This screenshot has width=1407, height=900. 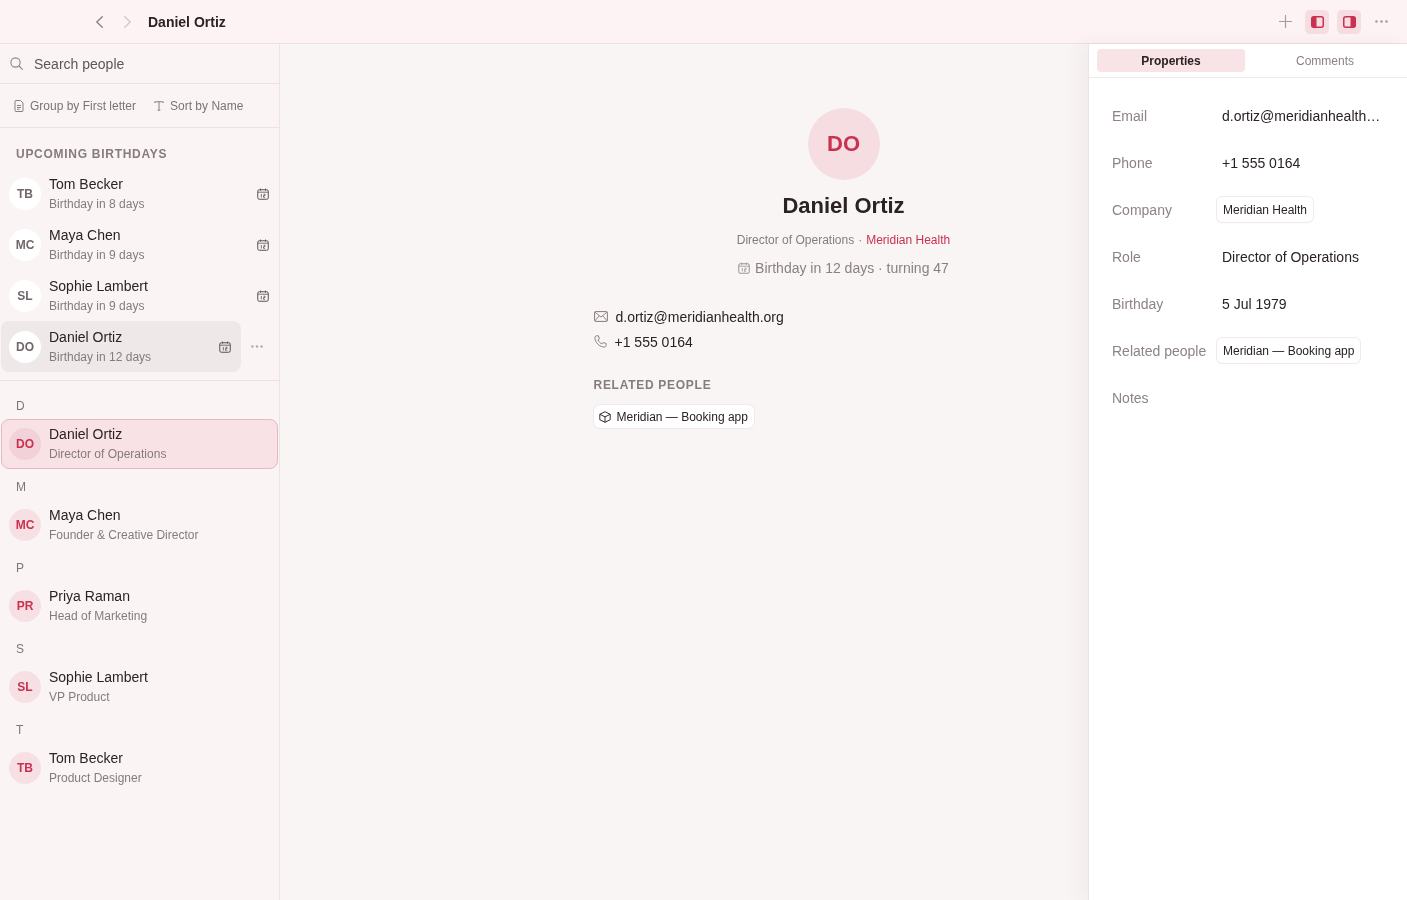 I want to click on chevron-right-icon, so click(x=127, y=21).